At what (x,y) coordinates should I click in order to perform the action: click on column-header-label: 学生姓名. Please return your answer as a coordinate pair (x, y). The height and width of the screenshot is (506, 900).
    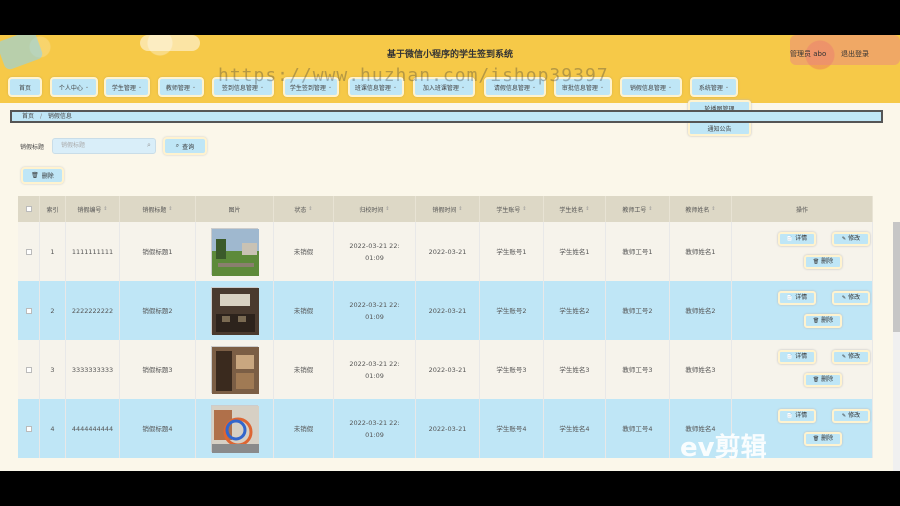
    Looking at the image, I should click on (571, 210).